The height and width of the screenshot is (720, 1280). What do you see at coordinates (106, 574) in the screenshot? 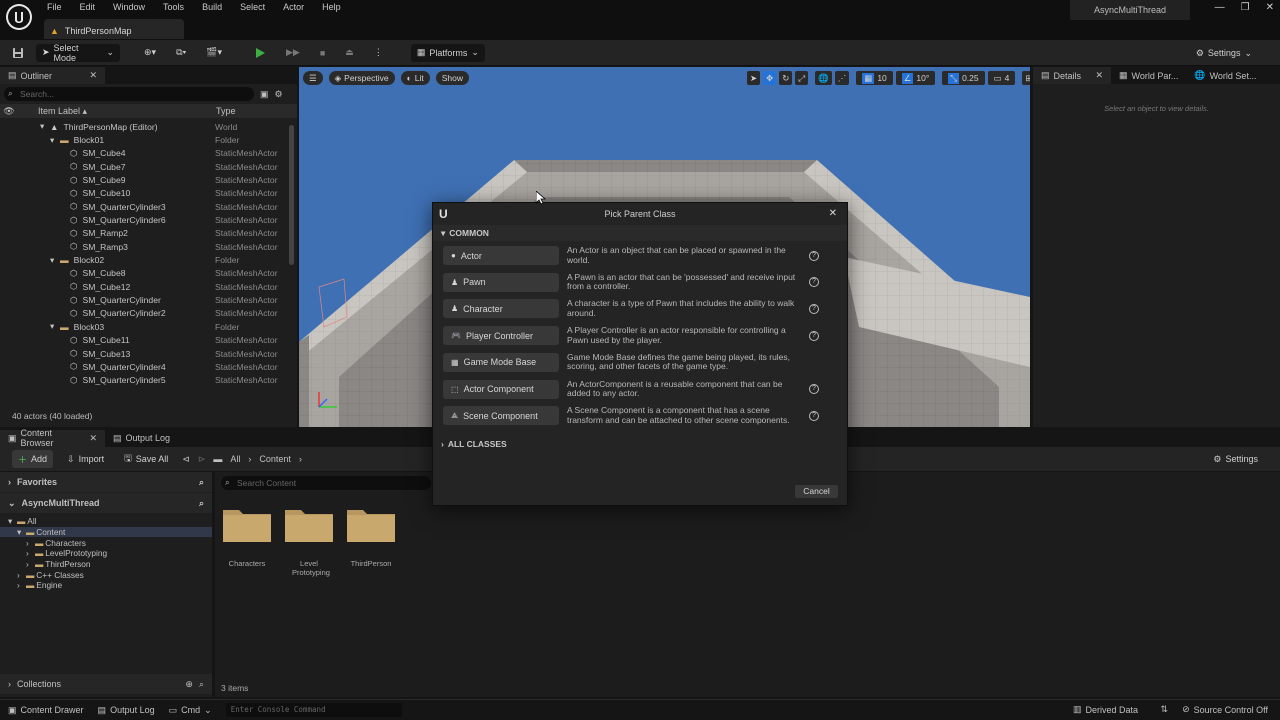
I see `folder-tree-item: › ▬ C++ Classes` at bounding box center [106, 574].